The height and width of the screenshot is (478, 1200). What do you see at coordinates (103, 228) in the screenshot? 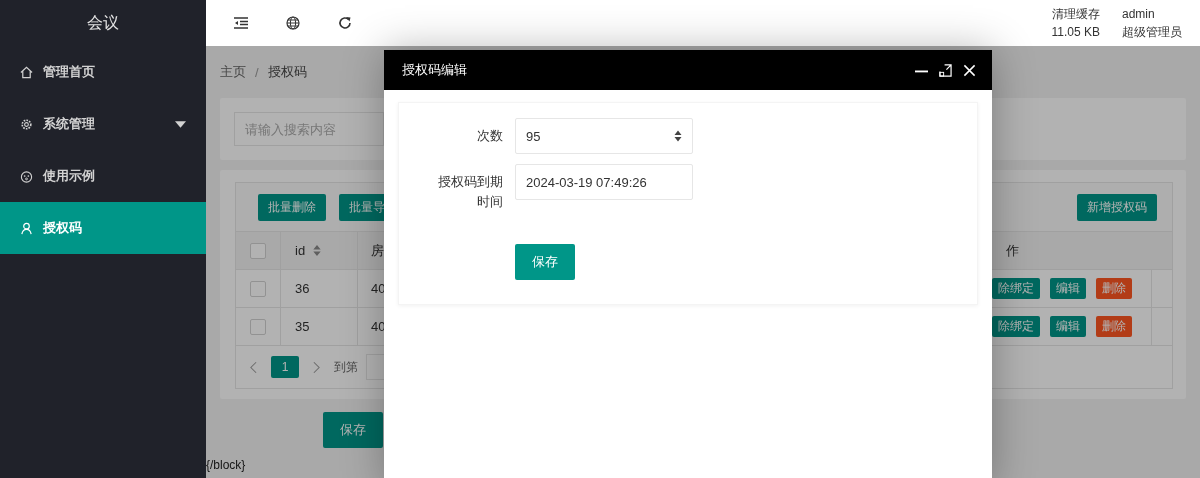
I see `sidebar-item: 授权码` at bounding box center [103, 228].